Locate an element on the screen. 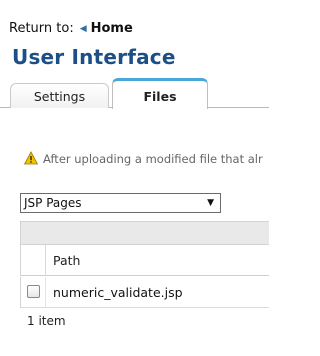 The height and width of the screenshot is (356, 320). warning-text: After uploading a modified file that alr is located at coordinates (153, 159).